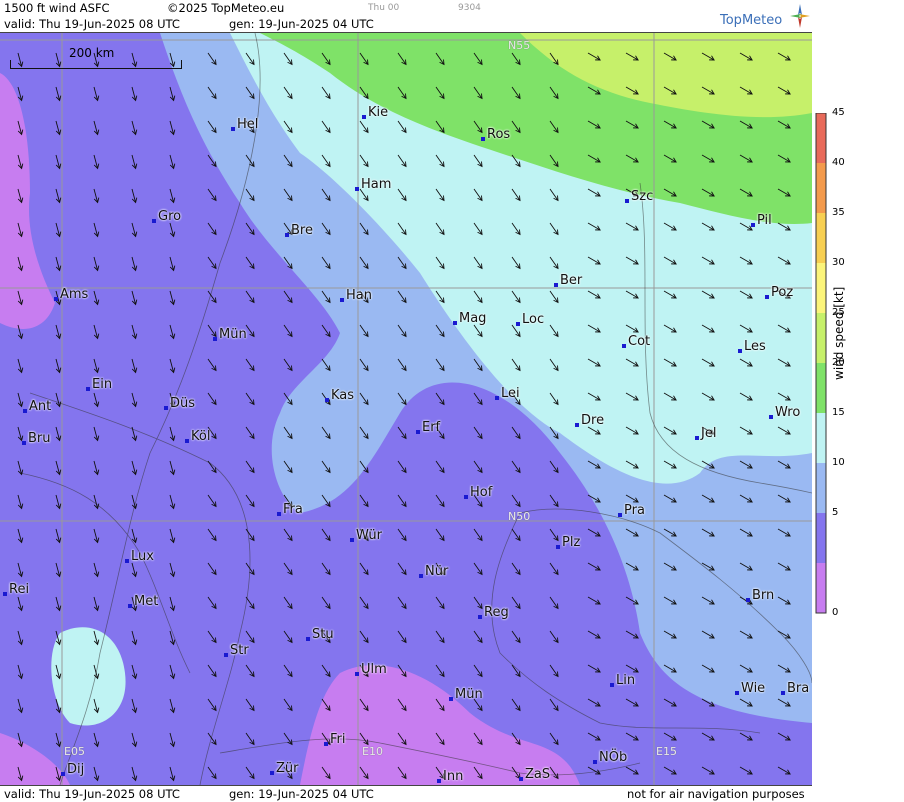 The image size is (904, 802). What do you see at coordinates (302, 230) in the screenshot?
I see `city-label: Bre` at bounding box center [302, 230].